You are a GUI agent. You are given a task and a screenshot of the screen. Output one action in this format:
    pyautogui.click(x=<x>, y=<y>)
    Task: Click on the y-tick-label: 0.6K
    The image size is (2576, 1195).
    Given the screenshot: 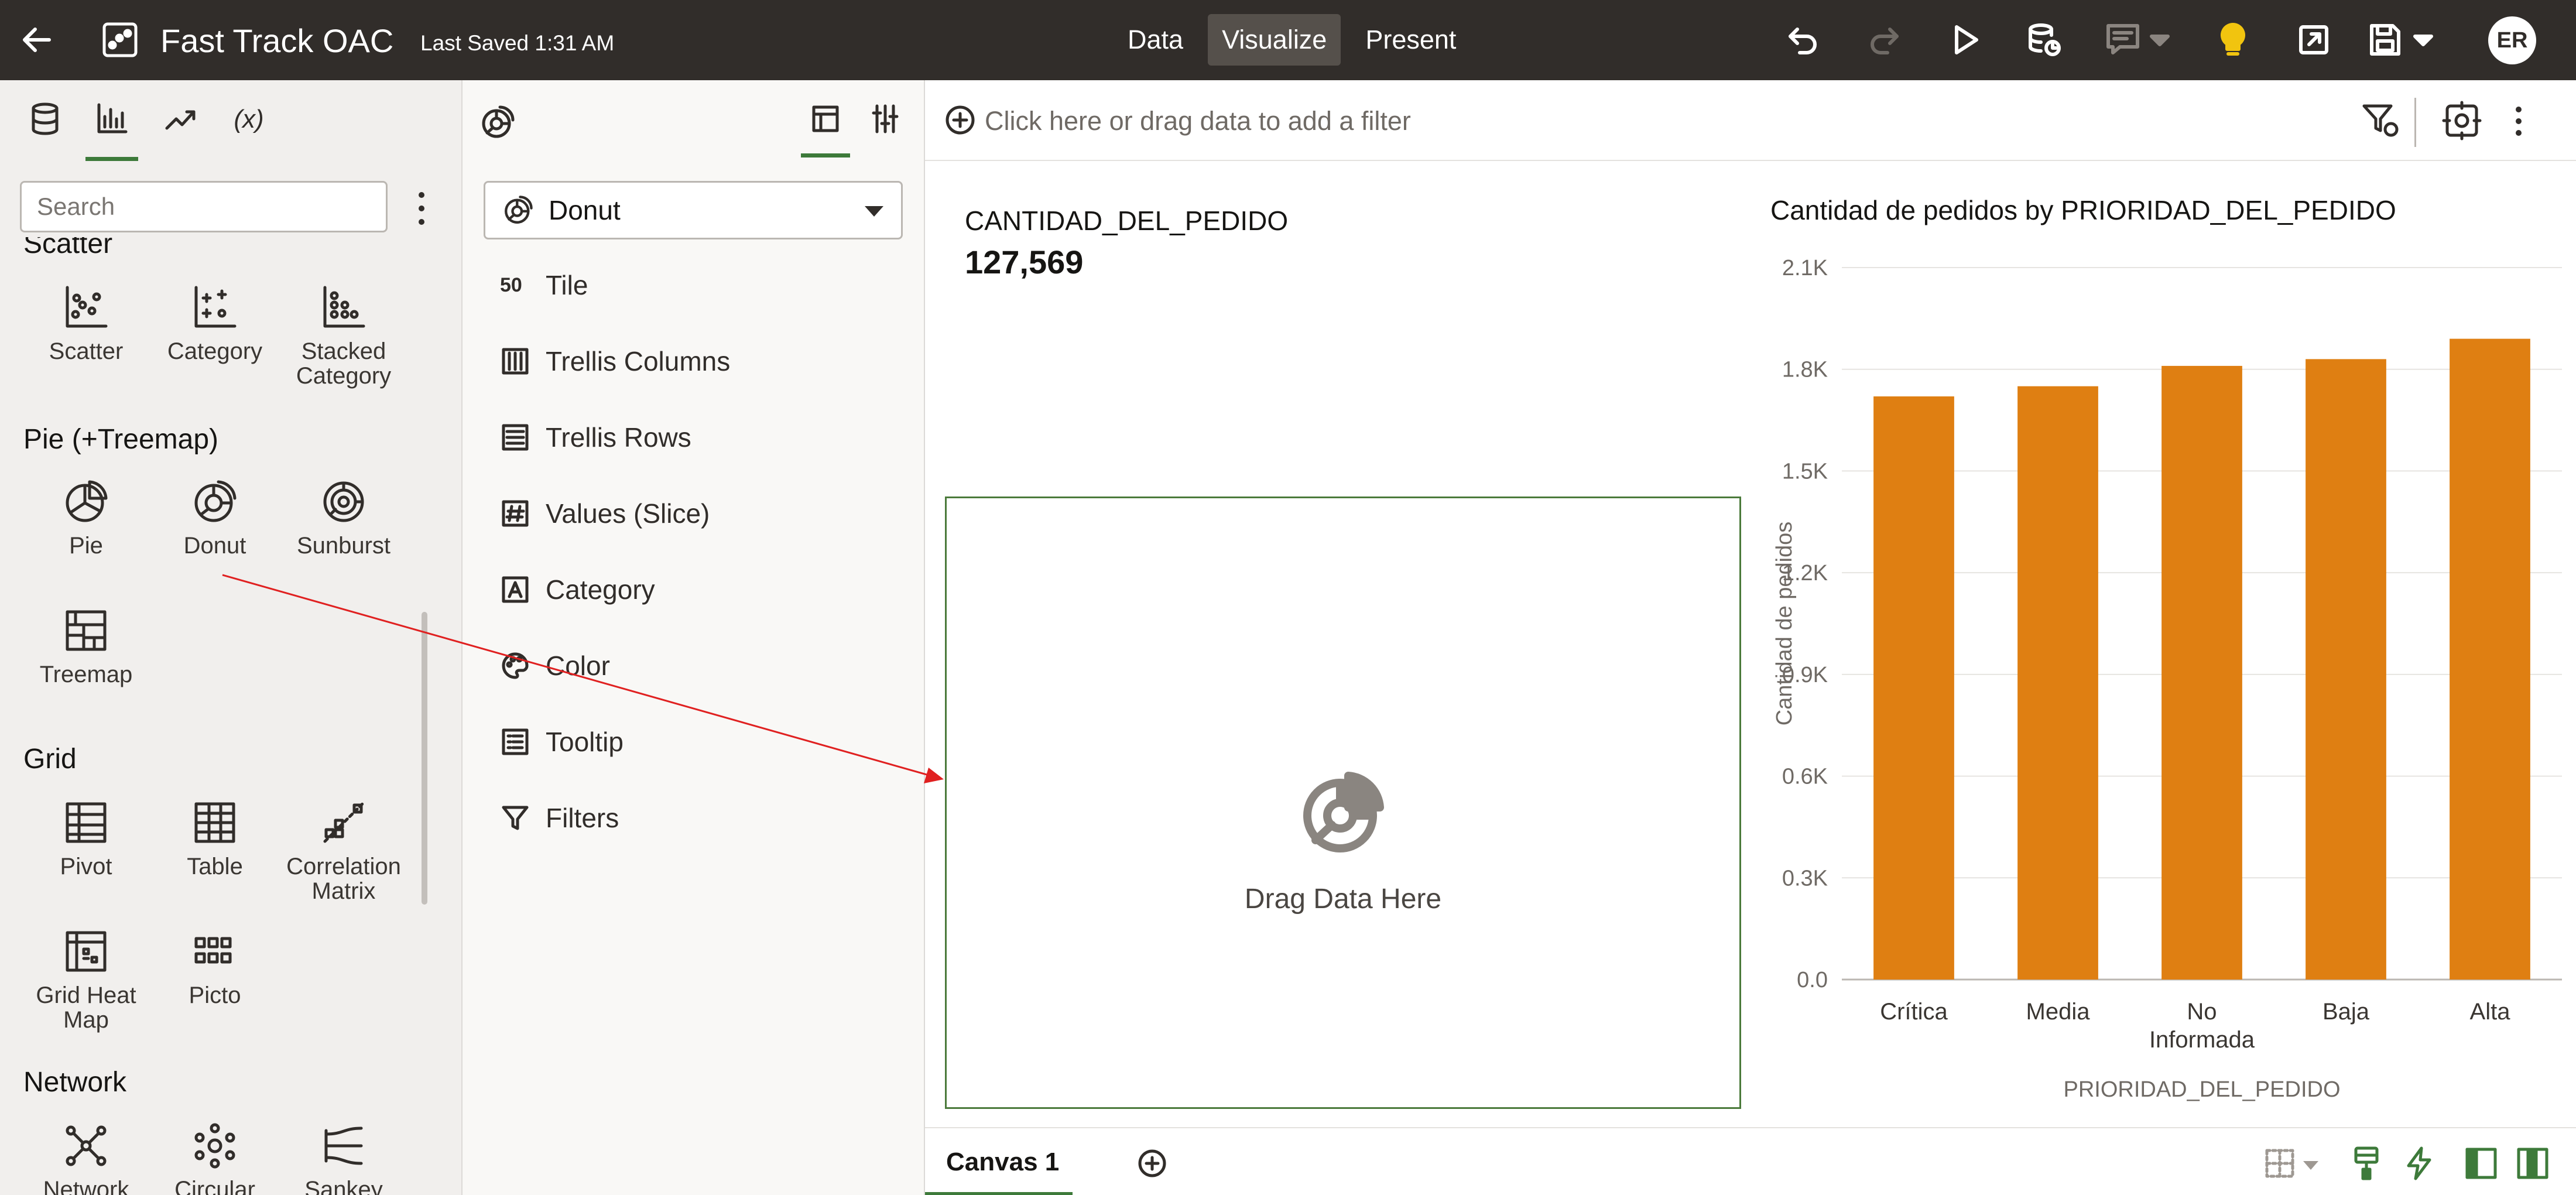 What is the action you would take?
    pyautogui.click(x=1805, y=777)
    